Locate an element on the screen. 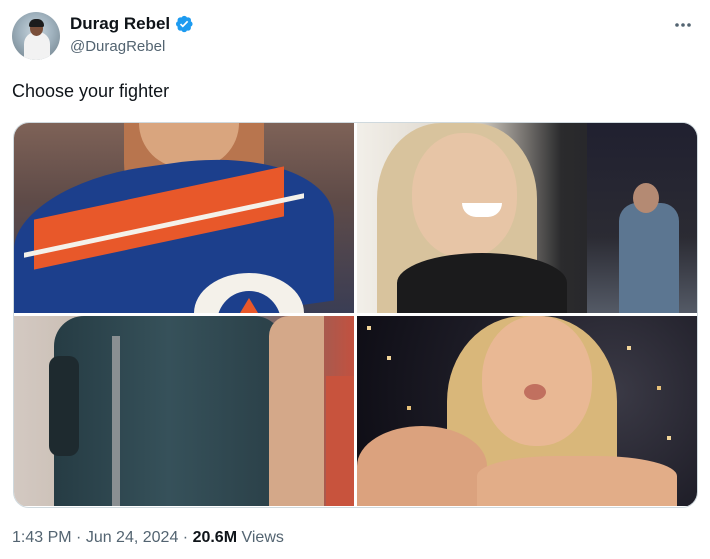 The image size is (710, 559). tweet-text: Choose your fighter is located at coordinates (91, 91).